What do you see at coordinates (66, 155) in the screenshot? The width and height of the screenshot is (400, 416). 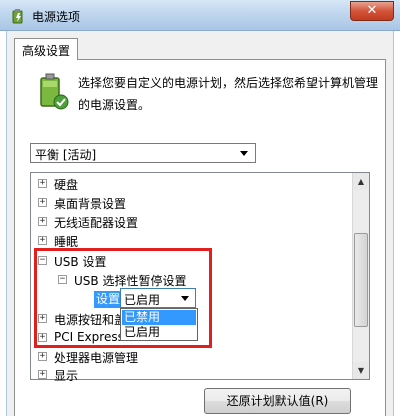 I see `plan-selected-value: 平衡 [活动]` at bounding box center [66, 155].